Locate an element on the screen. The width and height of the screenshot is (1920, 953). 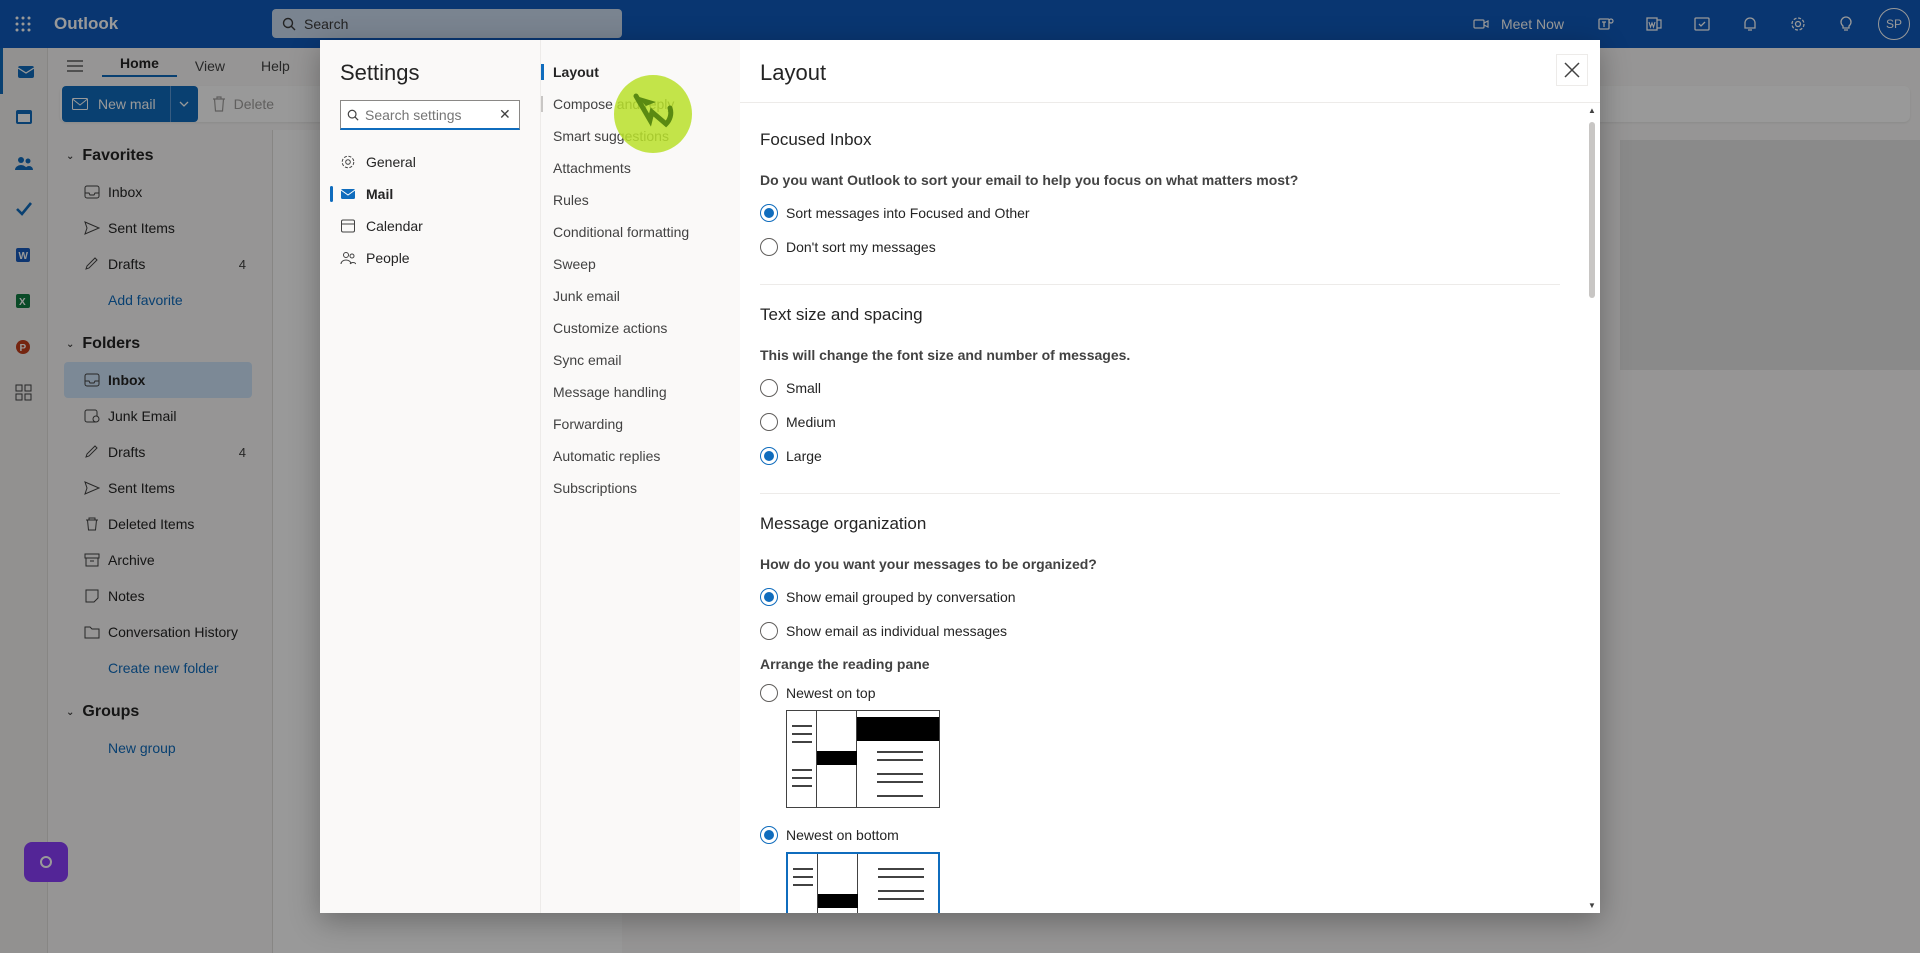
radio-individual-messages: Show email as individual messages is located at coordinates (1168, 631).